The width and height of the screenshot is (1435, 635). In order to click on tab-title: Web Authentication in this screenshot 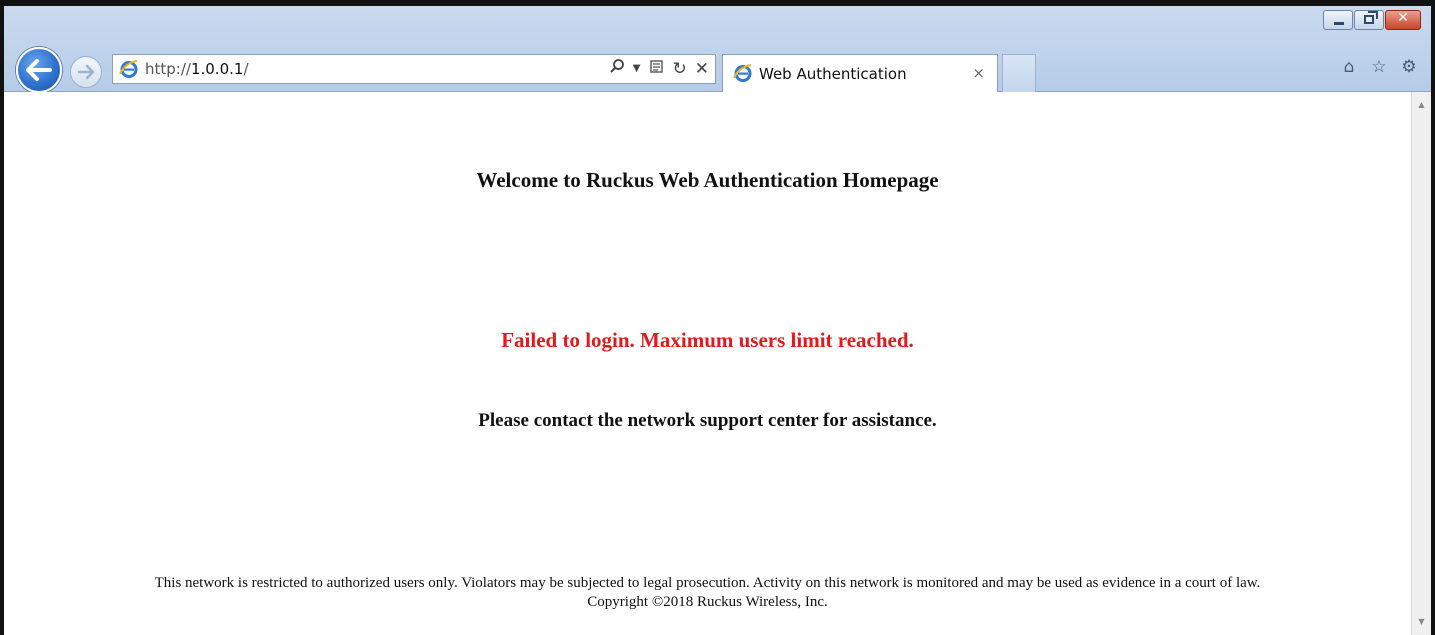, I will do `click(833, 74)`.